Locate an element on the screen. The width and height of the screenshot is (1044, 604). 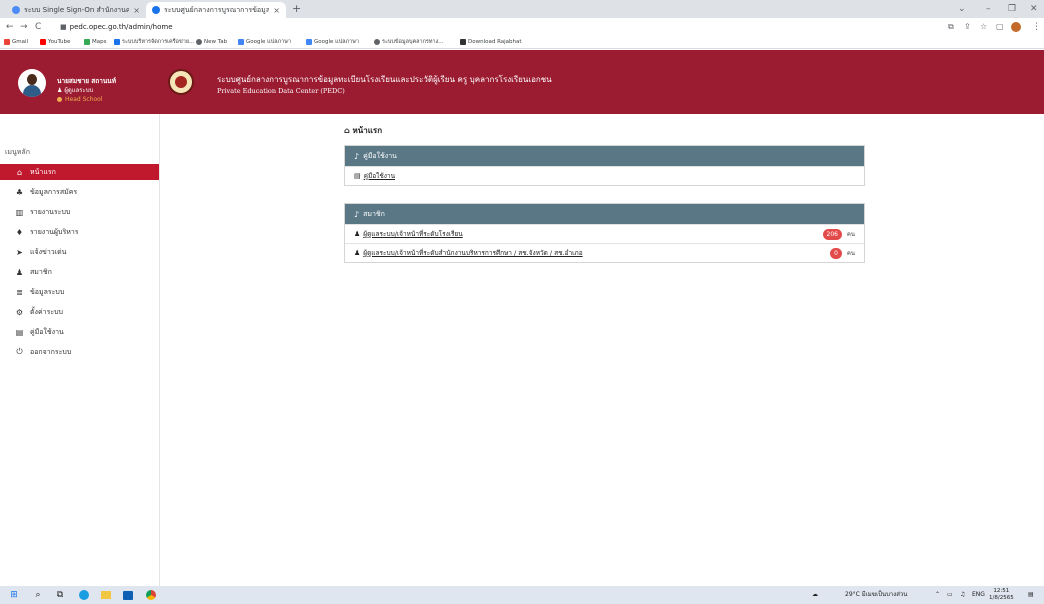
tray-network-icon: ▭ is located at coordinates (950, 595).